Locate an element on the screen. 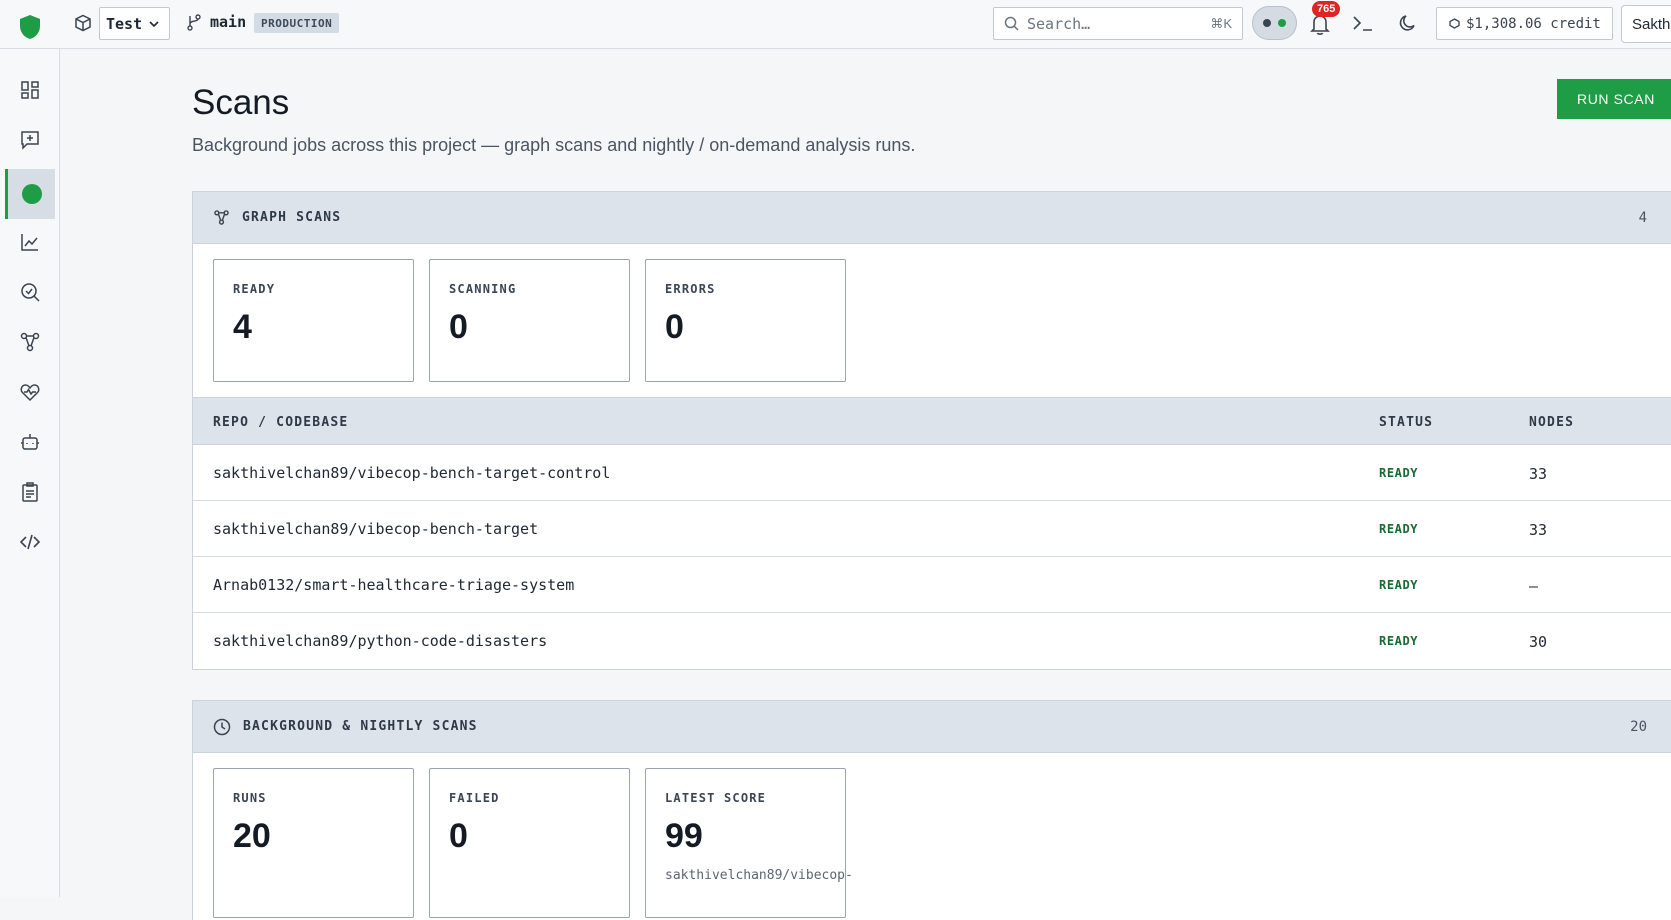 The image size is (1671, 920). chart-icon is located at coordinates (29, 242).